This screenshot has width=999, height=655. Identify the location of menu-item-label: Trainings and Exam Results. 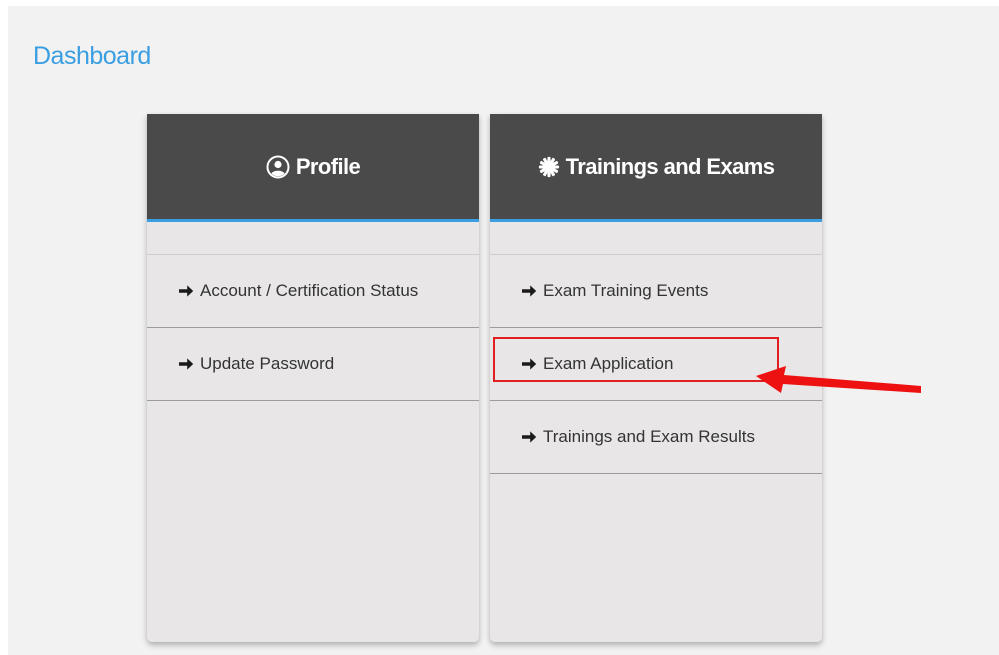
(649, 436).